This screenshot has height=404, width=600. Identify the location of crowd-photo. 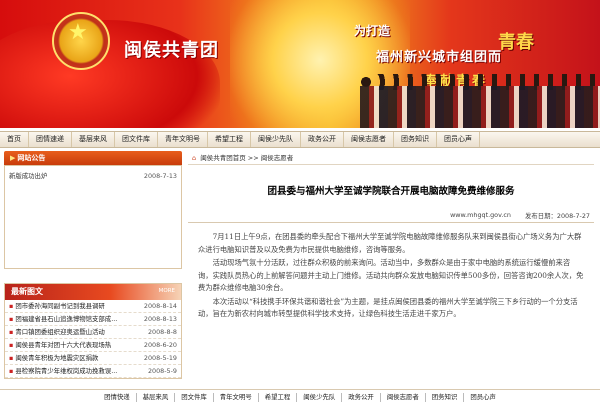
(480, 107).